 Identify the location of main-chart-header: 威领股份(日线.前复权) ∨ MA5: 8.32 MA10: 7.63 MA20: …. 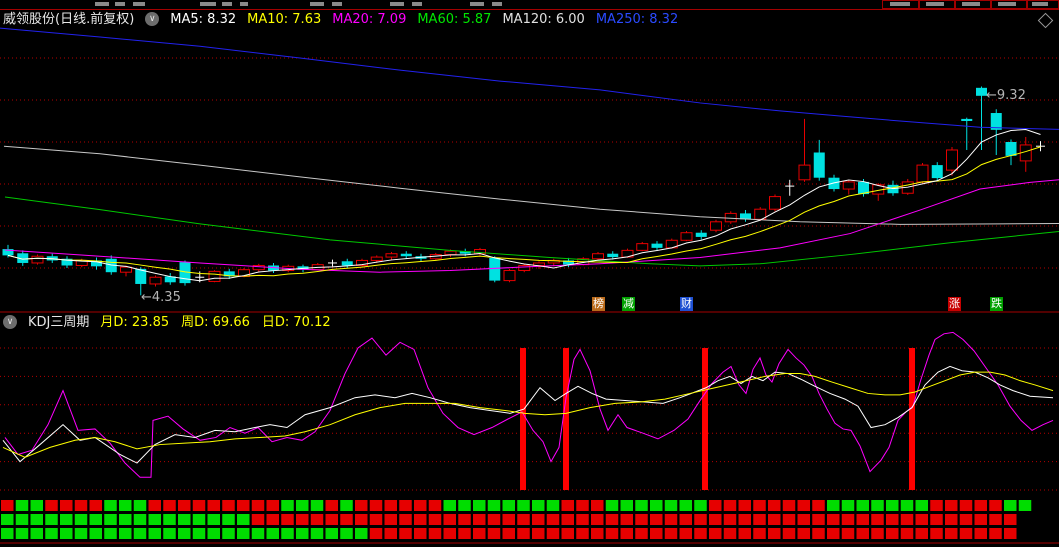
(529, 19).